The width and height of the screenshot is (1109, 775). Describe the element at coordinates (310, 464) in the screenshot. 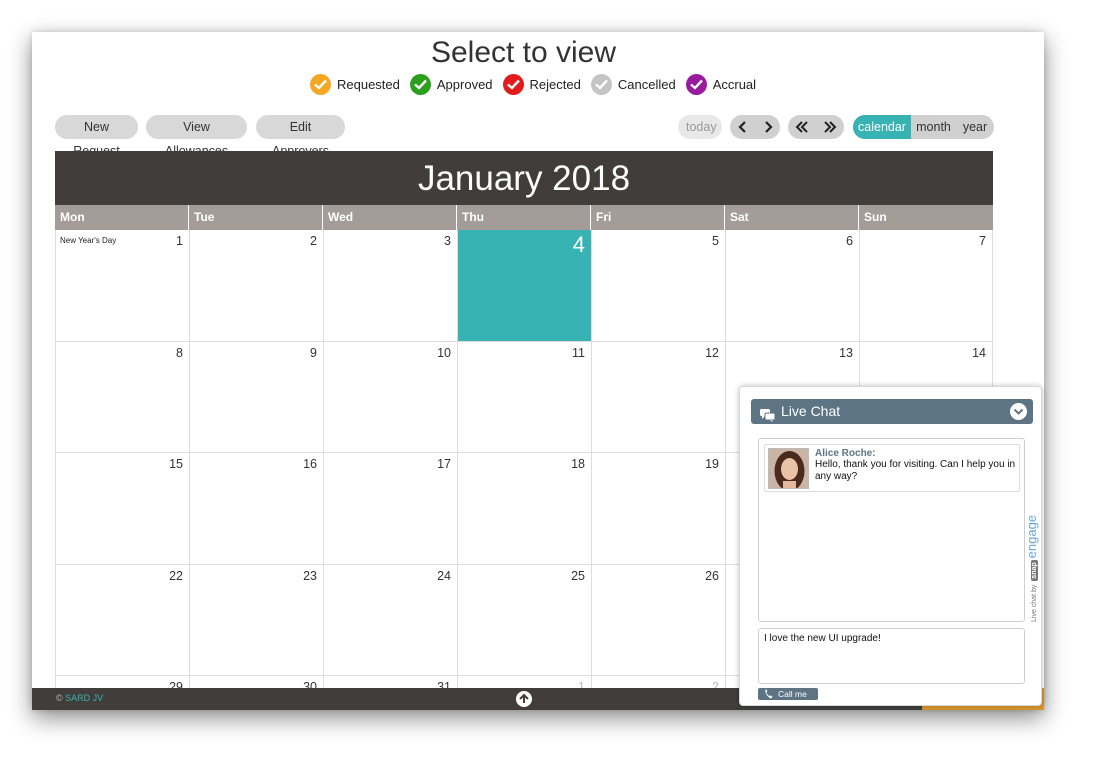

I see `day-number: 16` at that location.